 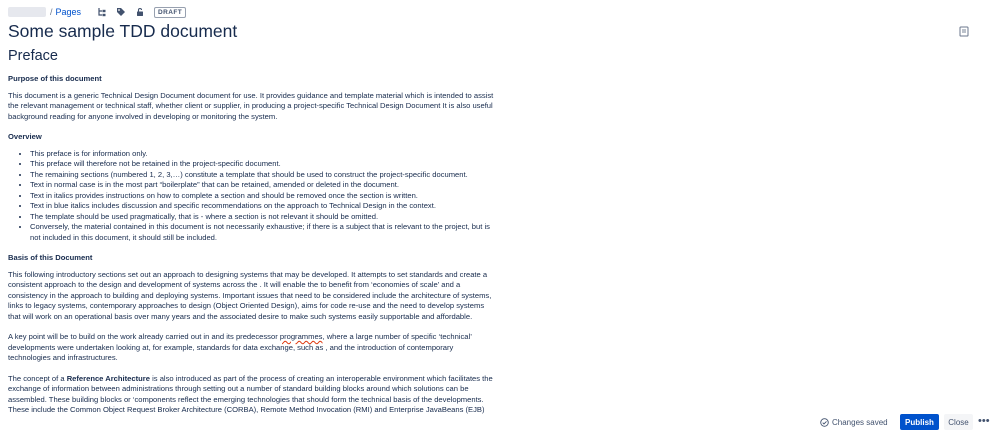 What do you see at coordinates (958, 422) in the screenshot?
I see `close-button: Close` at bounding box center [958, 422].